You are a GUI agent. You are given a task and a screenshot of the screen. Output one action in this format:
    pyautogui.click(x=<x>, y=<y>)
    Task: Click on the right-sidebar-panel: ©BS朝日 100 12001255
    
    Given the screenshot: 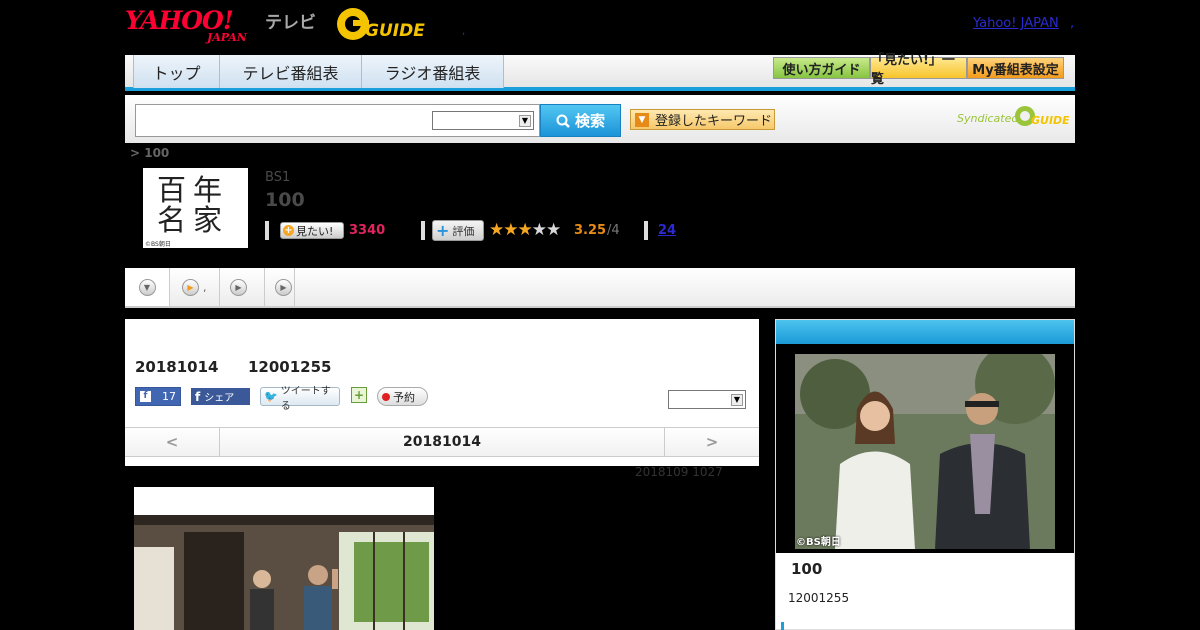 What is the action you would take?
    pyautogui.click(x=925, y=474)
    